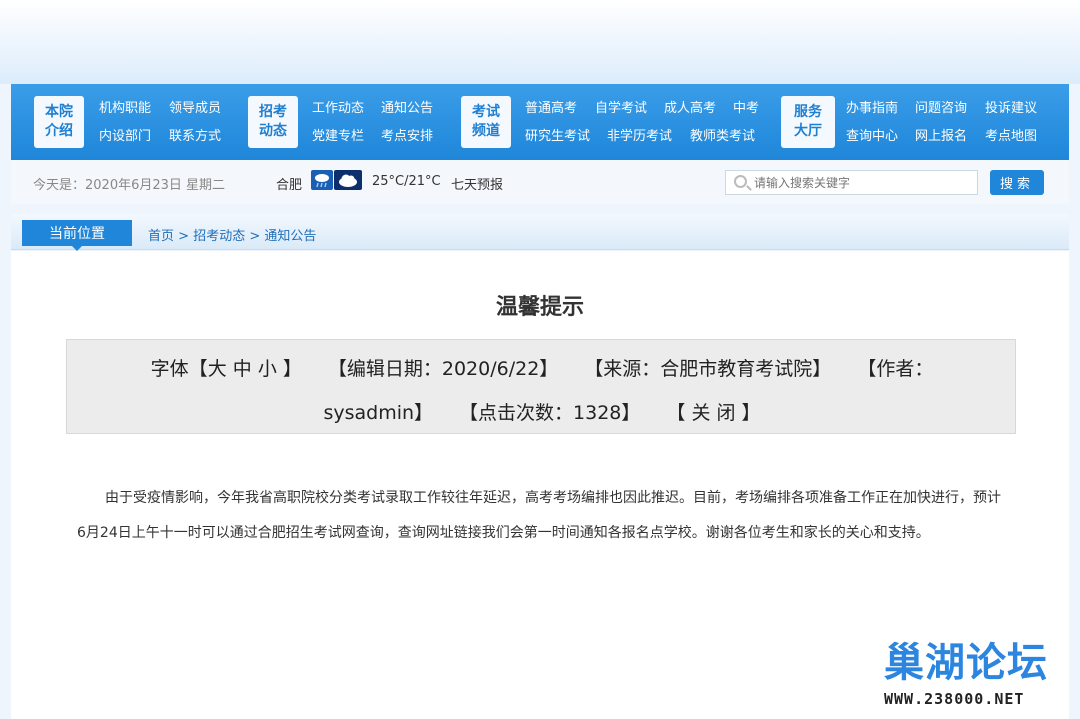  What do you see at coordinates (338, 137) in the screenshot?
I see `nav-link-party: 党建专栏` at bounding box center [338, 137].